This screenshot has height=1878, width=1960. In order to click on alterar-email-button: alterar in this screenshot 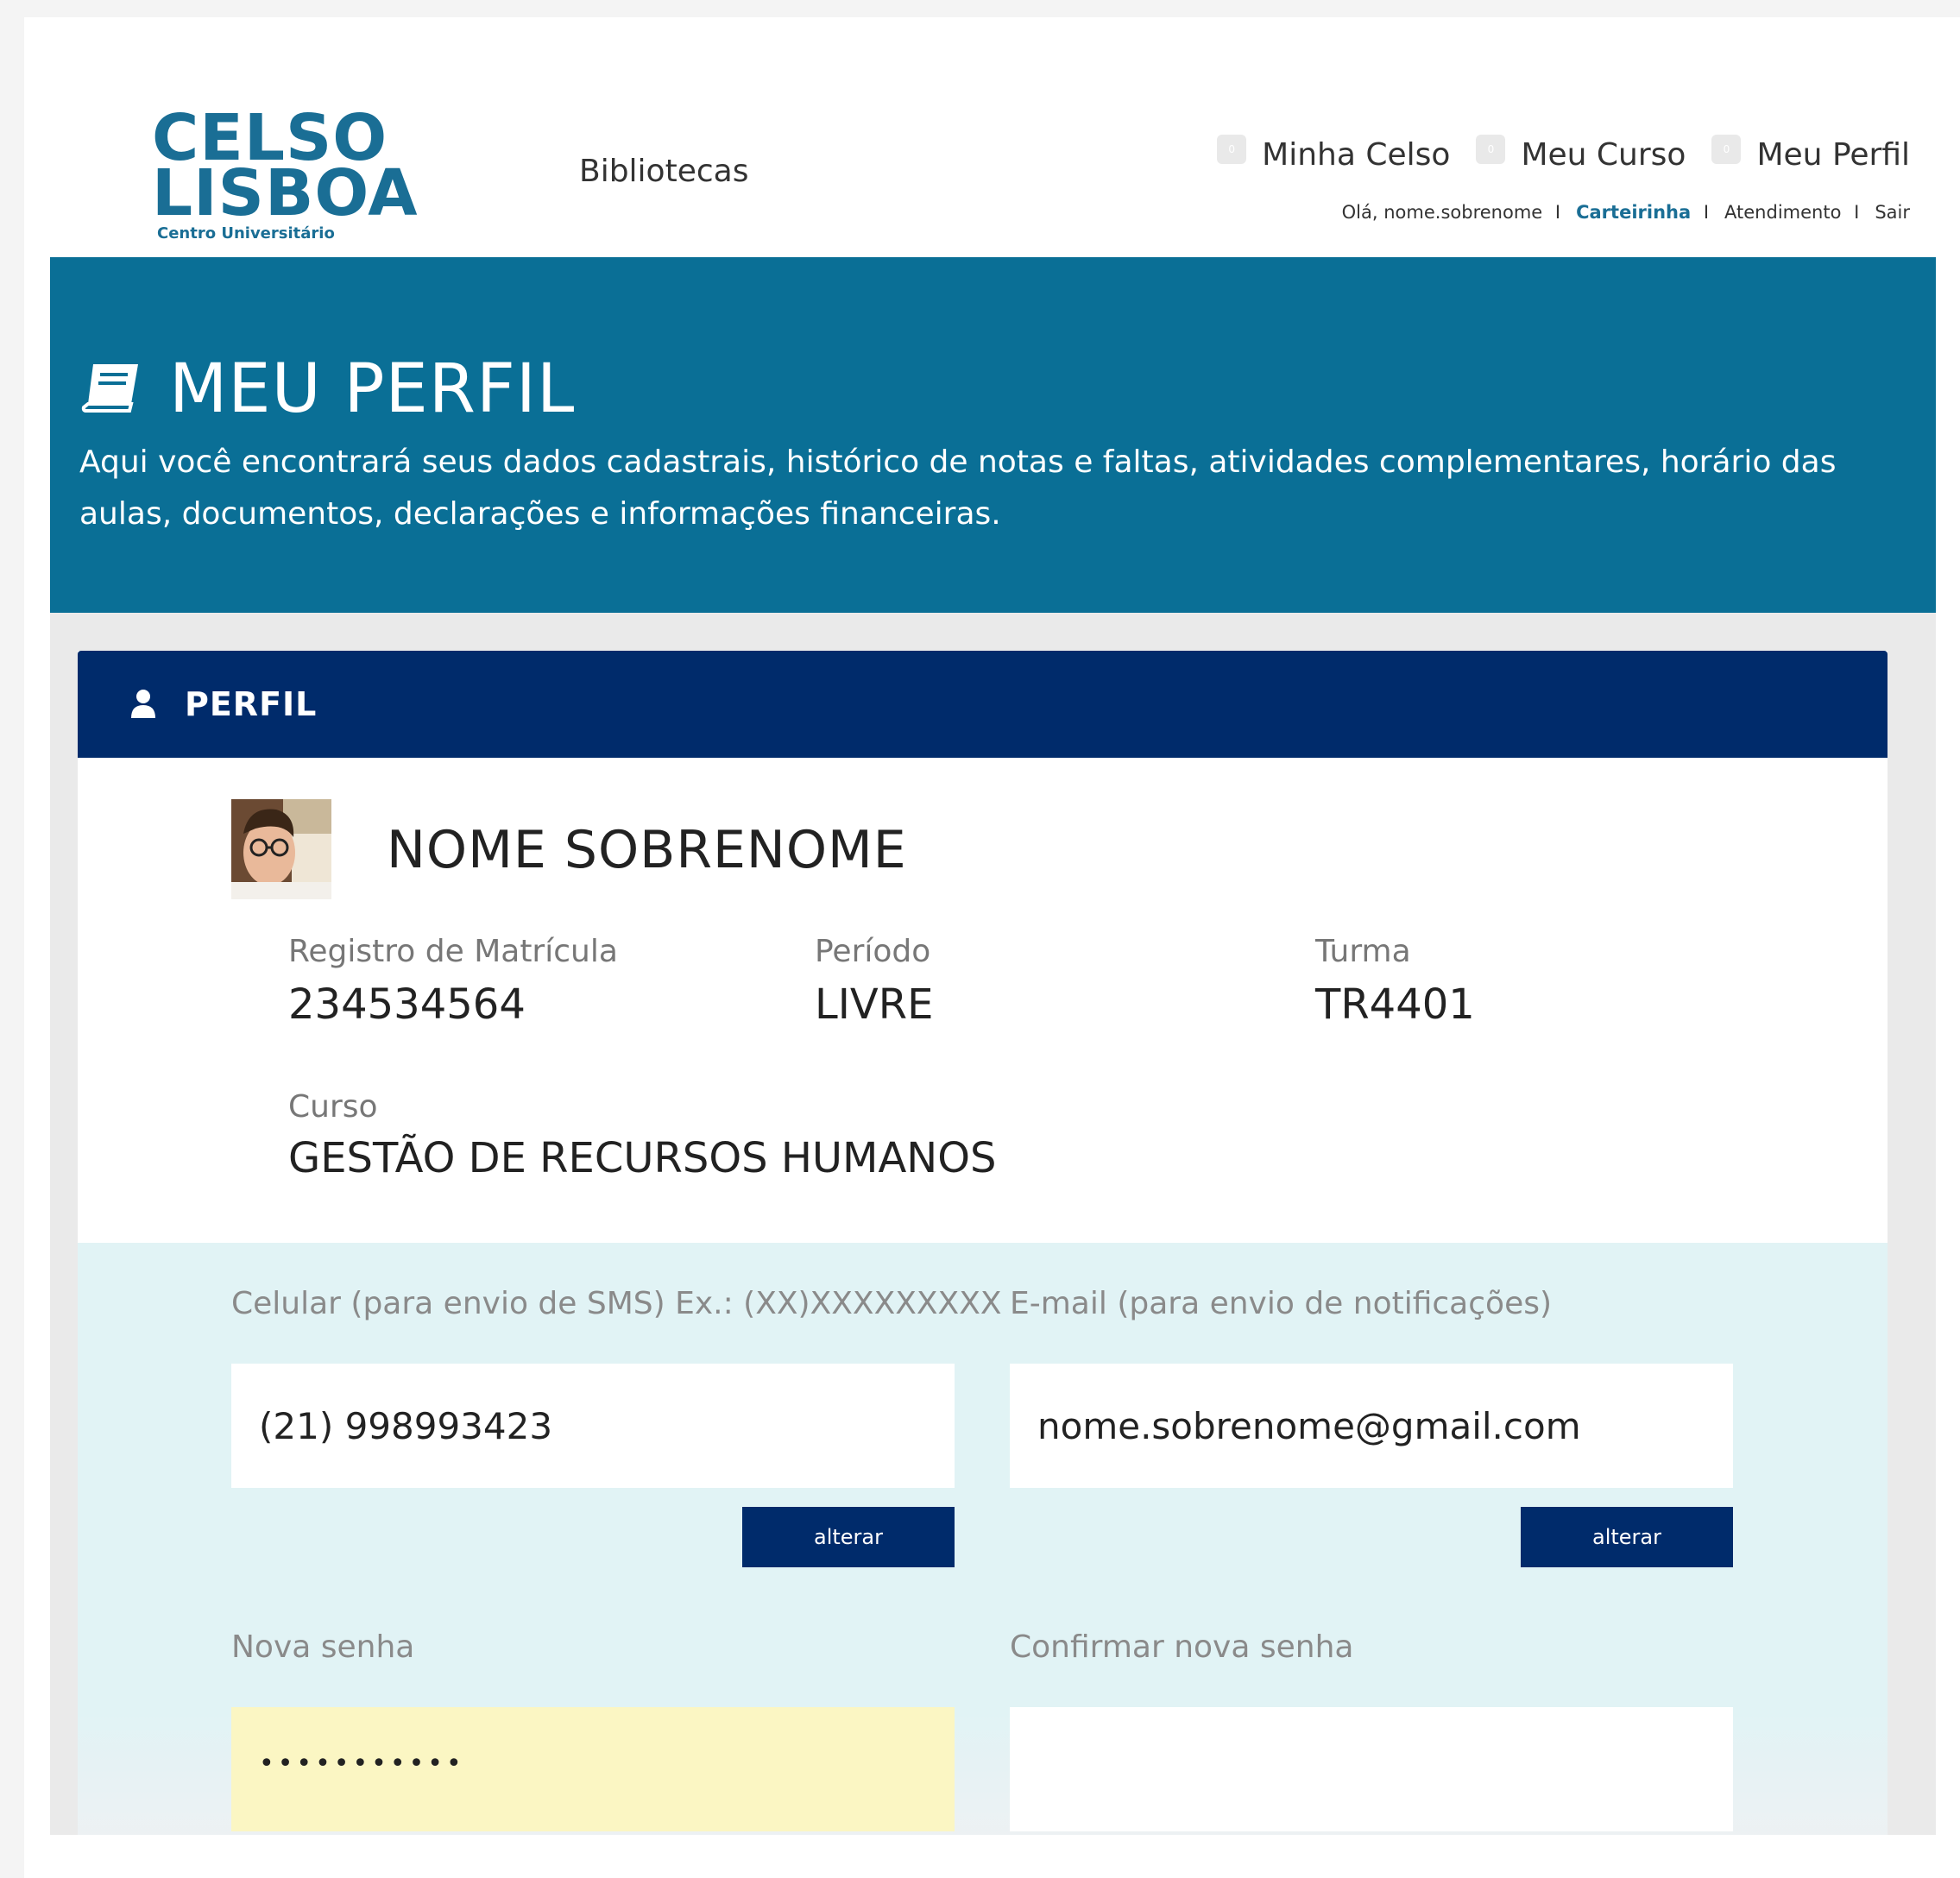, I will do `click(1627, 1537)`.